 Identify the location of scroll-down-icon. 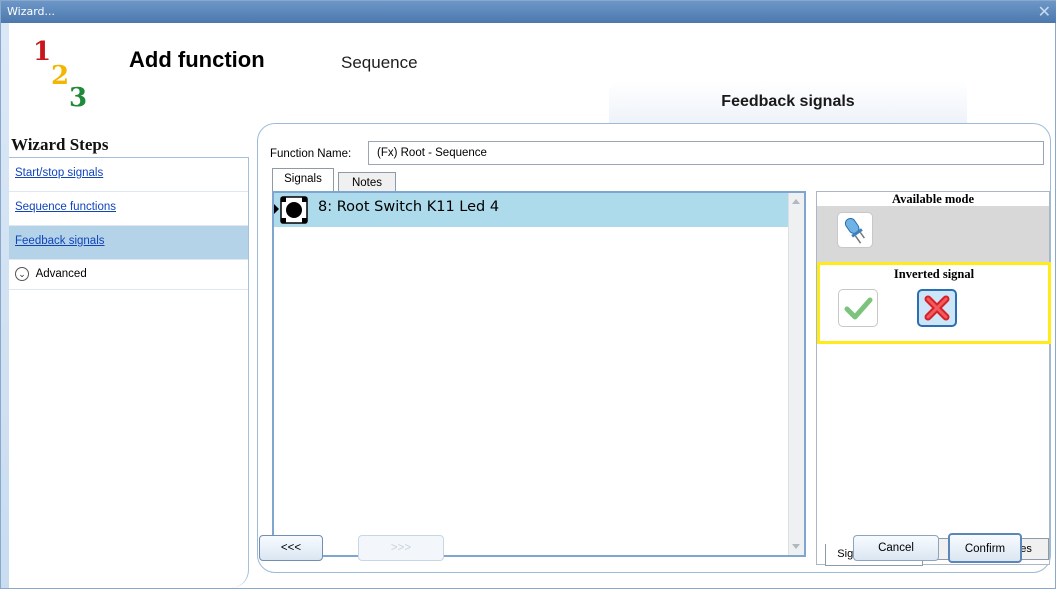
(796, 546).